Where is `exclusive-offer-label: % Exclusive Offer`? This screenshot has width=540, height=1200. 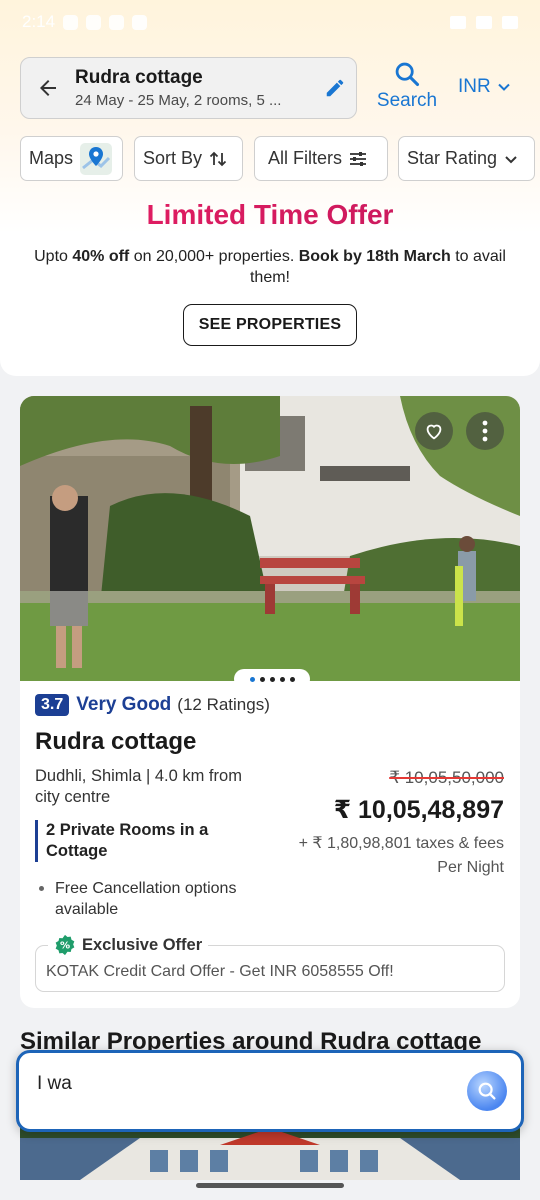
exclusive-offer-label: % Exclusive Offer is located at coordinates (128, 945).